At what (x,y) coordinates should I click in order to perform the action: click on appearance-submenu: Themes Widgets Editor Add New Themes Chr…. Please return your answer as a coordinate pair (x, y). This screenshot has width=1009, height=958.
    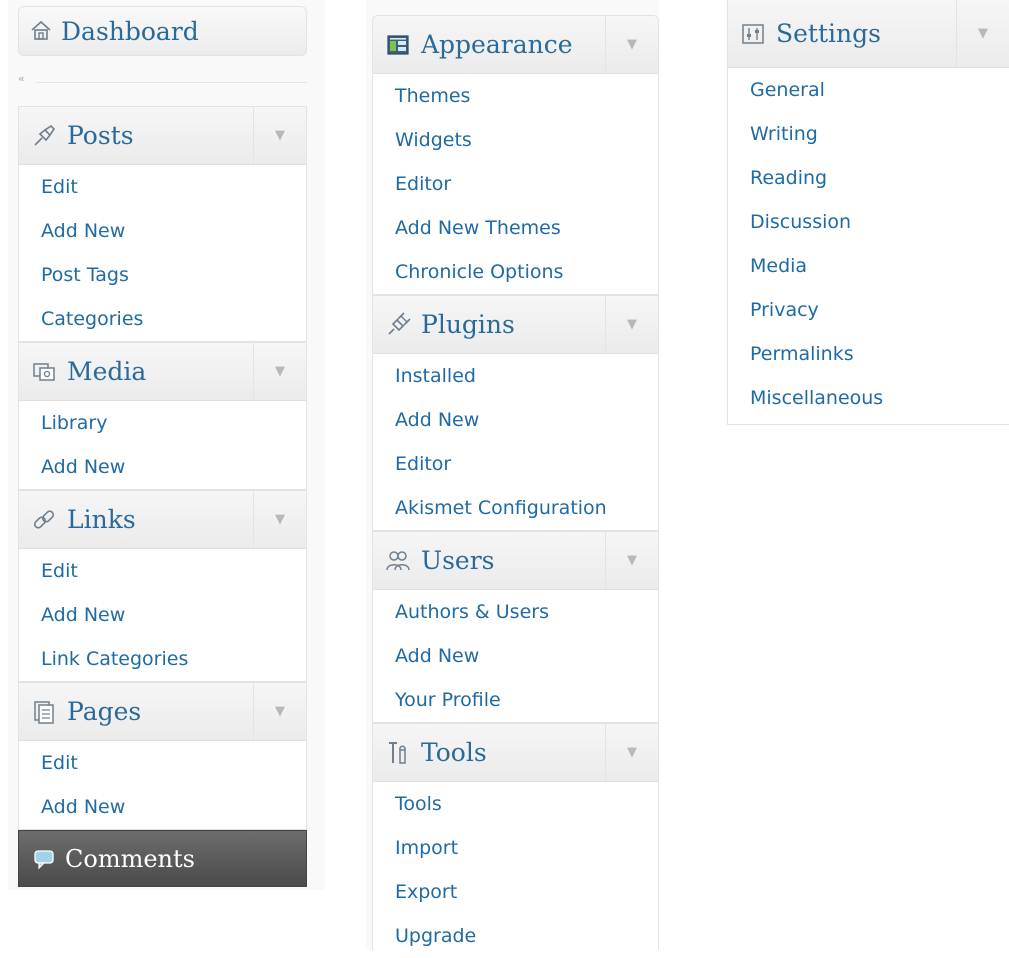
    Looking at the image, I should click on (515, 184).